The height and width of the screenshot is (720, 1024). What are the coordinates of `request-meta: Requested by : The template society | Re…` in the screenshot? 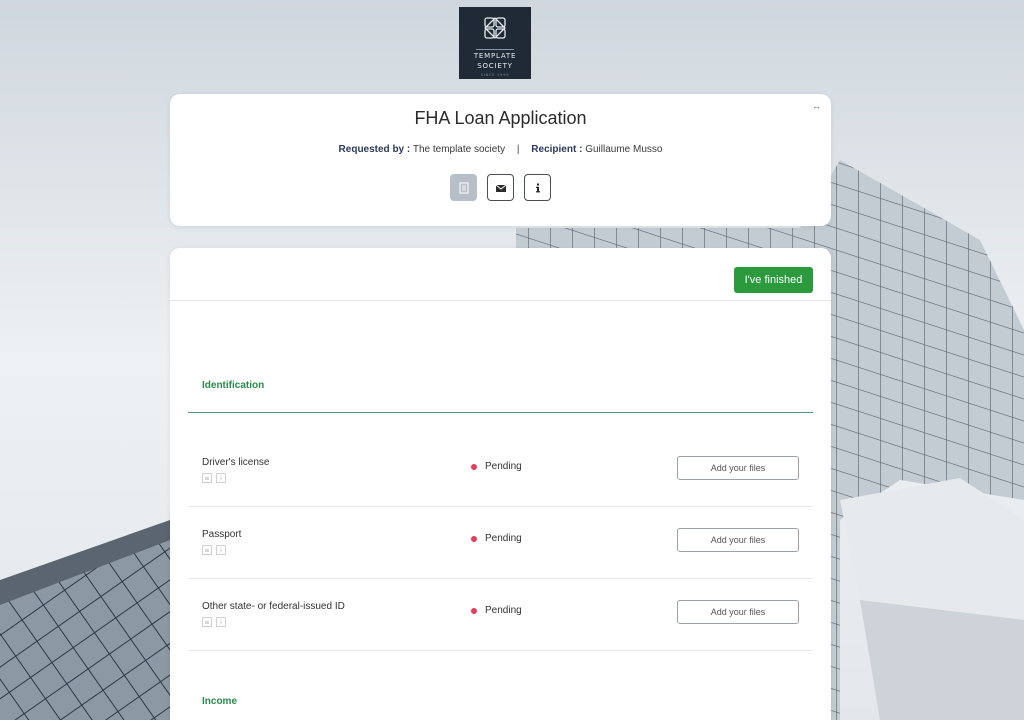 It's located at (500, 149).